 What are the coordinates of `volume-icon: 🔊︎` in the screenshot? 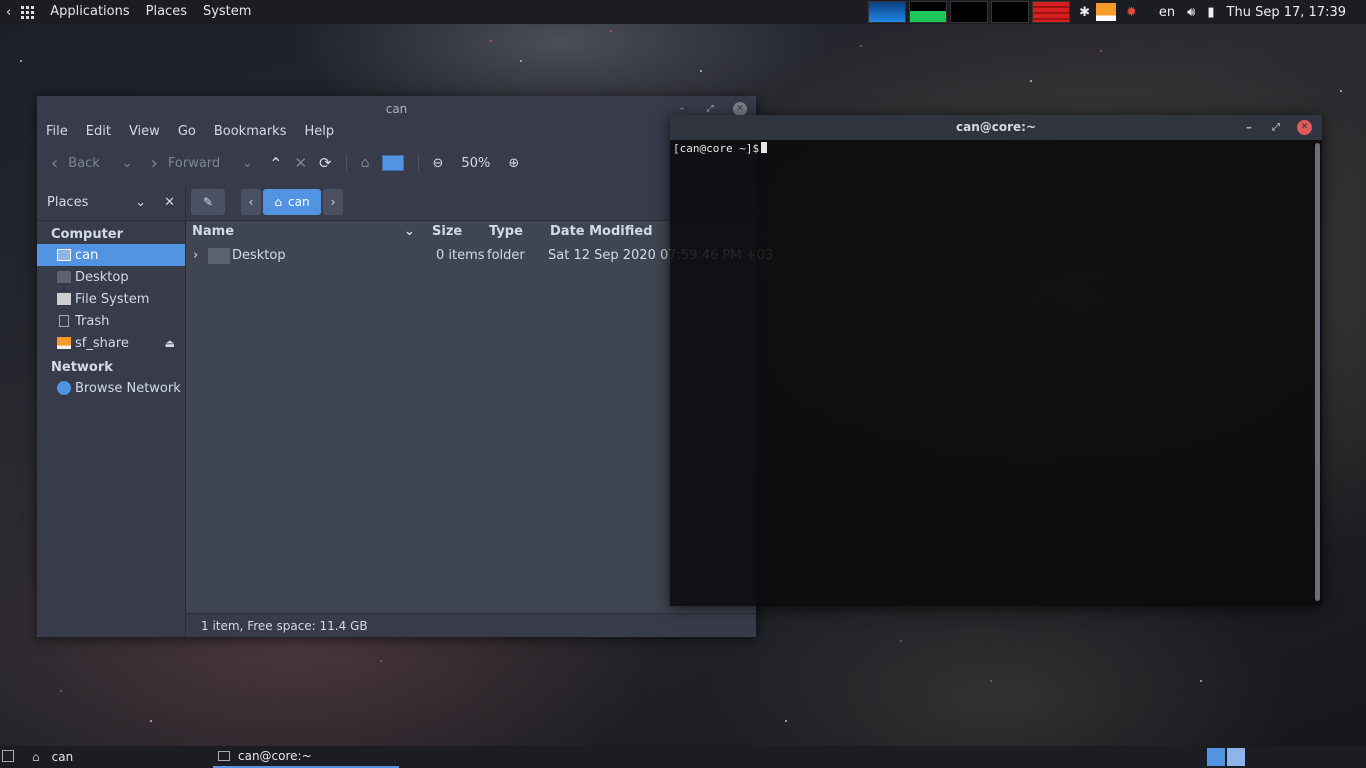 It's located at (1191, 12).